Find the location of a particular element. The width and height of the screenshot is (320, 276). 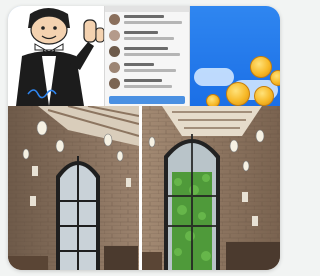

gold-coins-icon is located at coordinates (234, 56).